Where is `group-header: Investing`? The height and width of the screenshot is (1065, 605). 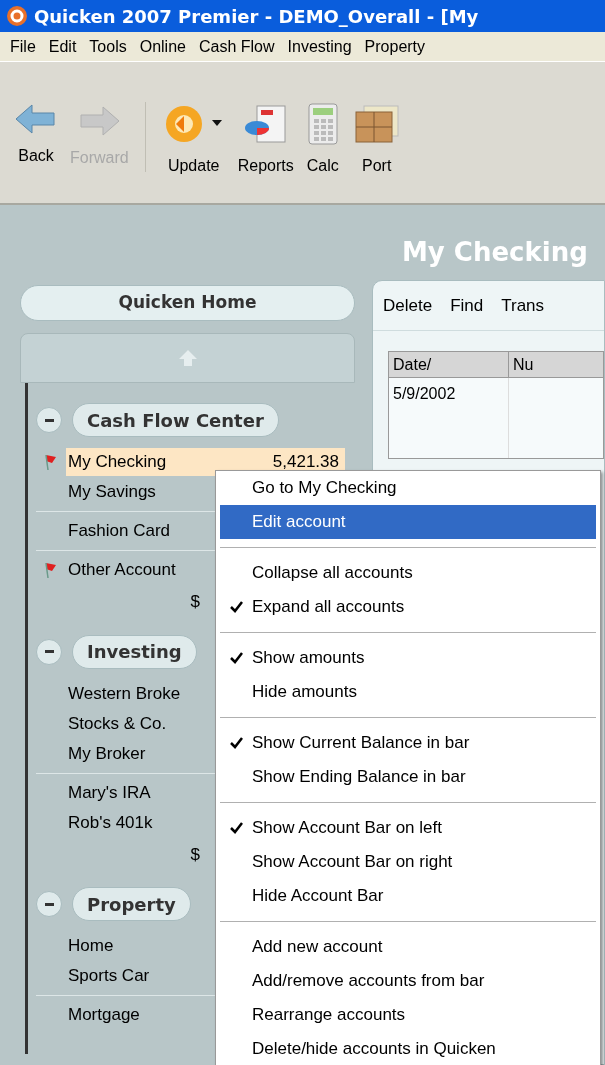 group-header: Investing is located at coordinates (134, 651).